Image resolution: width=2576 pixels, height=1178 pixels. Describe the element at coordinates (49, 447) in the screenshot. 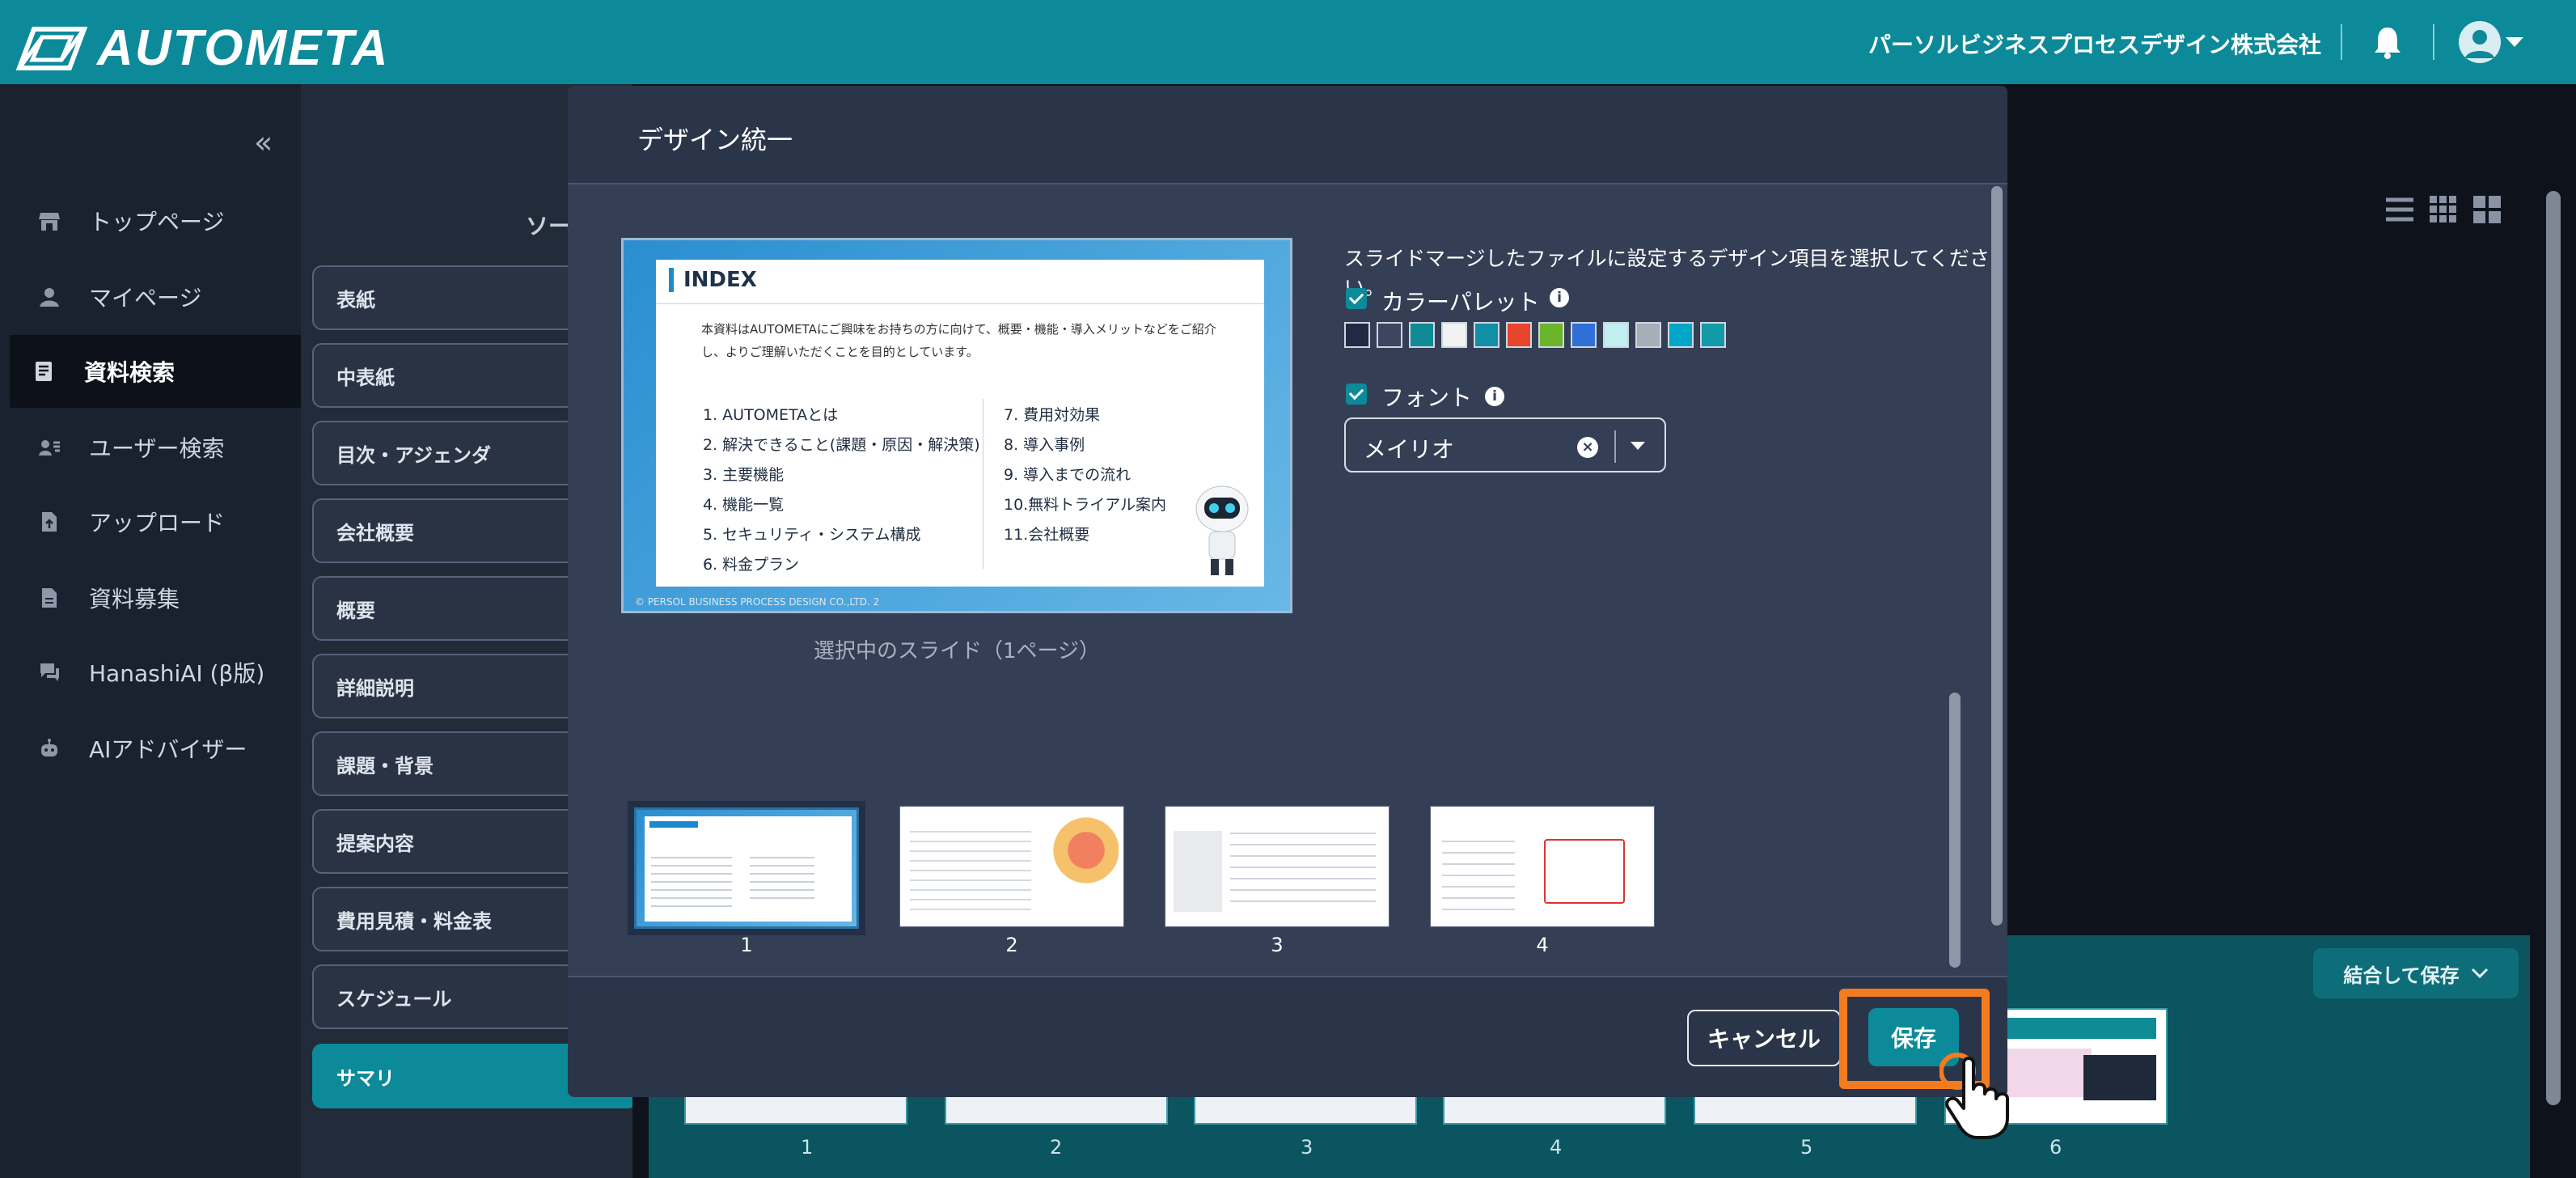

I see `user-search-icon` at that location.